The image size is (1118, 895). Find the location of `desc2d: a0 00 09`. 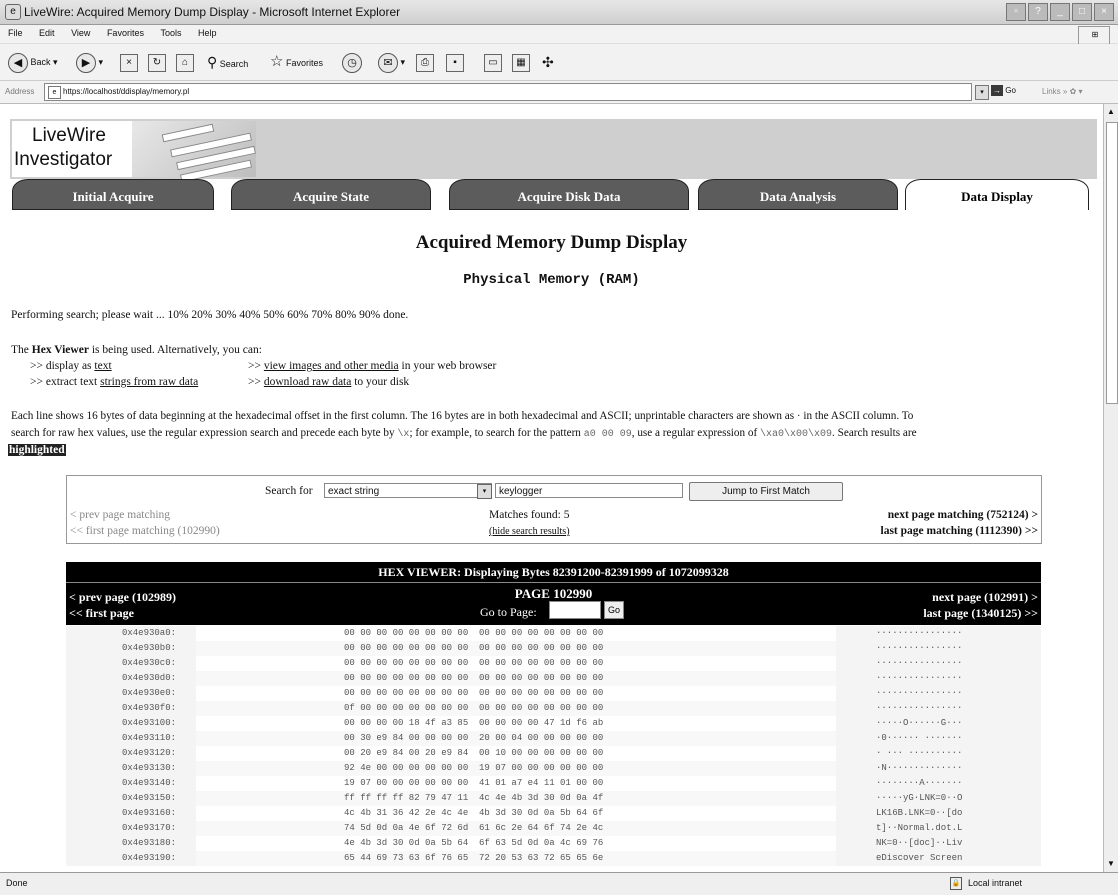

desc2d: a0 00 09 is located at coordinates (607, 434).